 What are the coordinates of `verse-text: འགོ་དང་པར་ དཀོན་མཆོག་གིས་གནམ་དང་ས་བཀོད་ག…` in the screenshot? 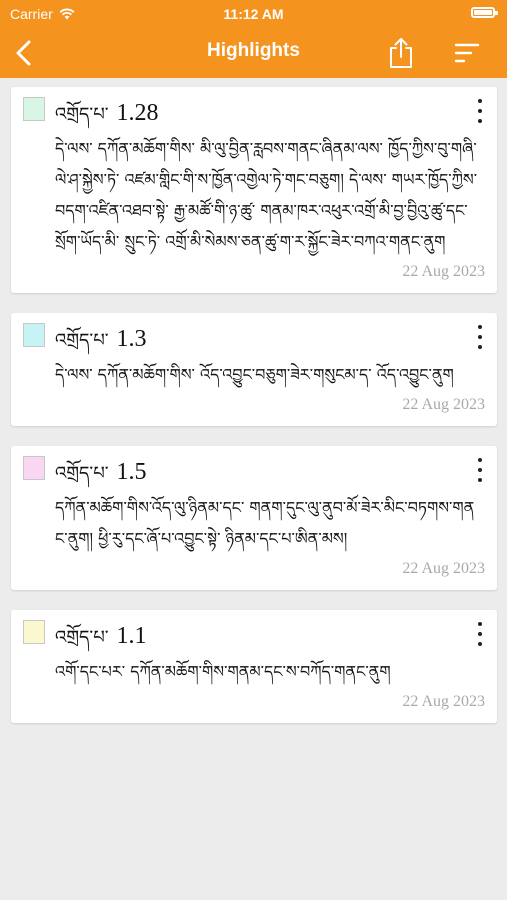 It's located at (223, 671).